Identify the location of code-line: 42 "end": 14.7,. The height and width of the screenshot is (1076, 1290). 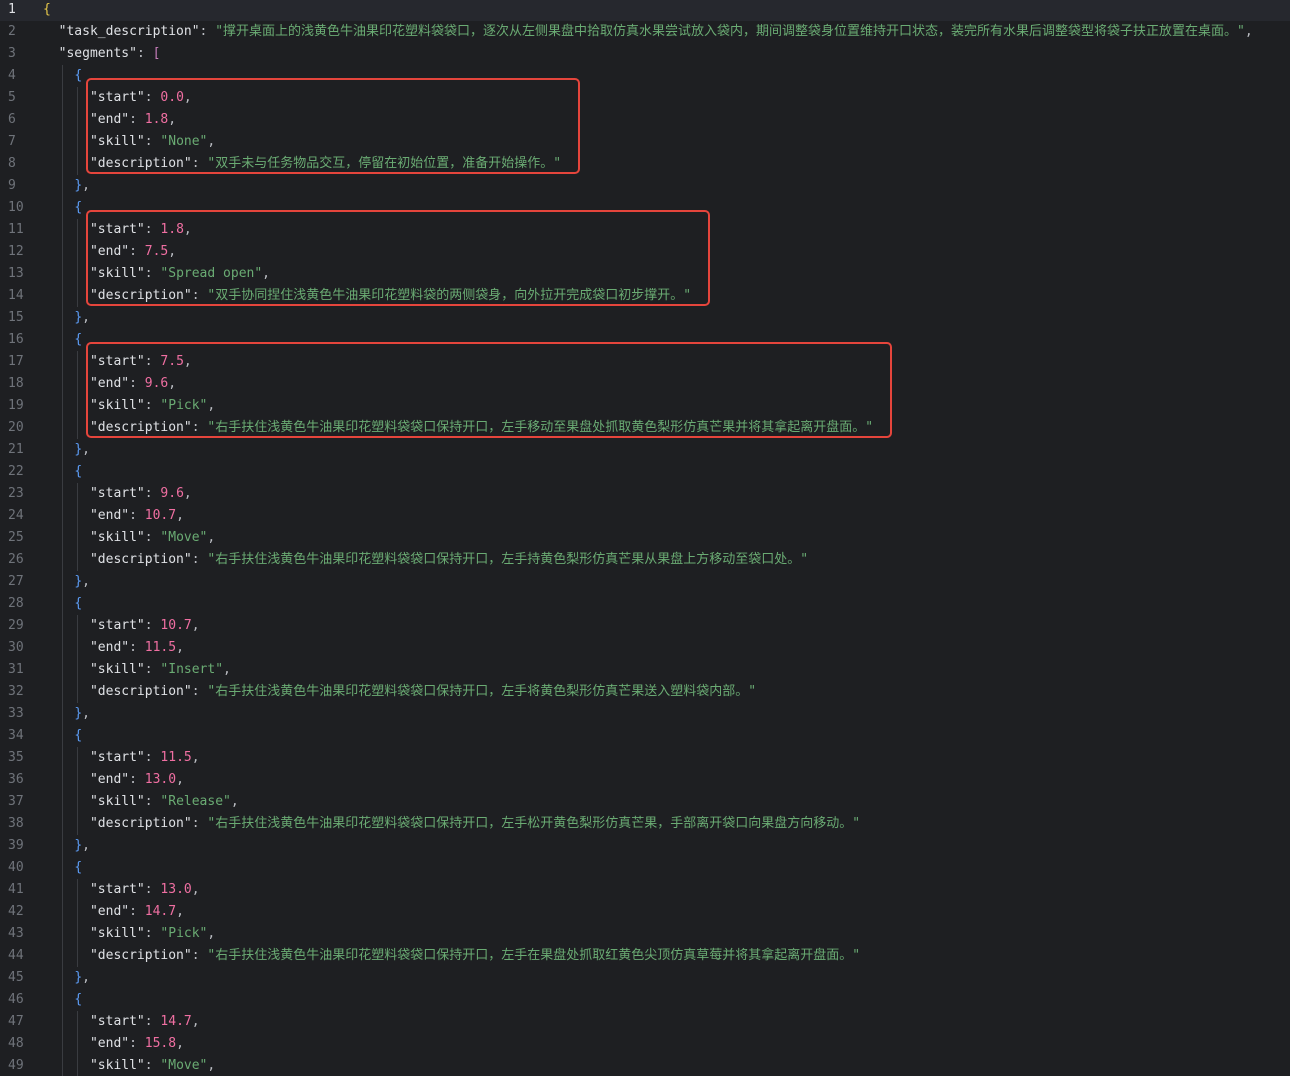
(645, 912).